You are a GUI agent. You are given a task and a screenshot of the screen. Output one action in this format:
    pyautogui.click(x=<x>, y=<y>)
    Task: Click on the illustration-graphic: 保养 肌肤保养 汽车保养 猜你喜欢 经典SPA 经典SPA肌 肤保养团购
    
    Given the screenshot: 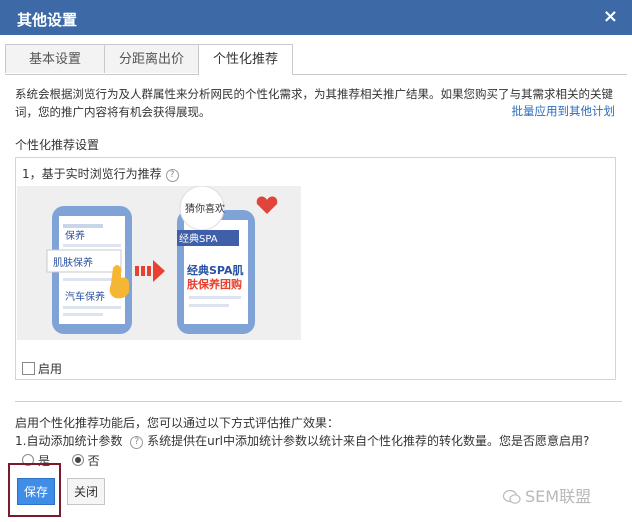 What is the action you would take?
    pyautogui.click(x=162, y=259)
    